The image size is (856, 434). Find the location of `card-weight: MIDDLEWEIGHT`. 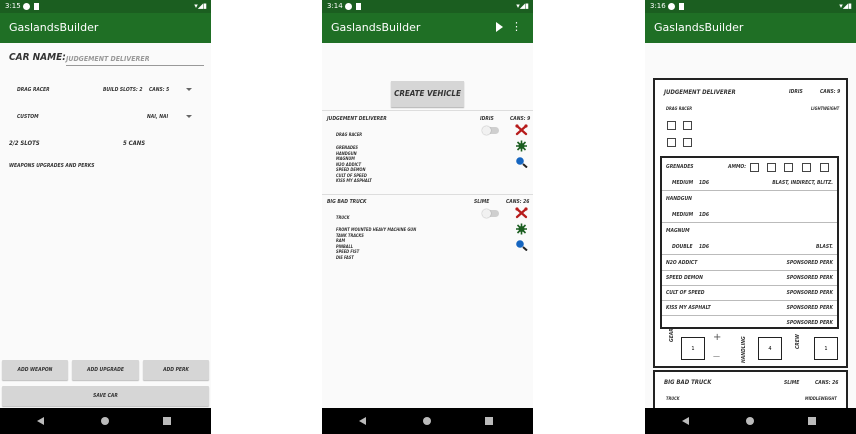

card-weight: MIDDLEWEIGHT is located at coordinates (821, 398).